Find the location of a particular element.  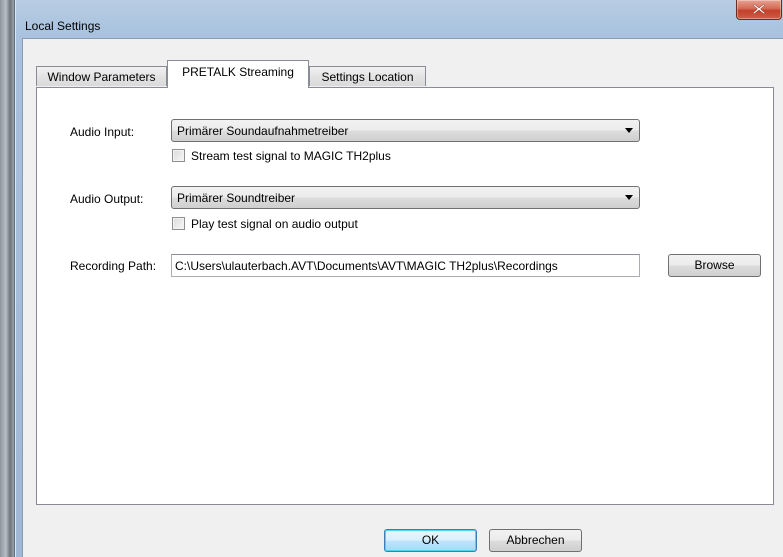

browse-button: Browse is located at coordinates (714, 265).